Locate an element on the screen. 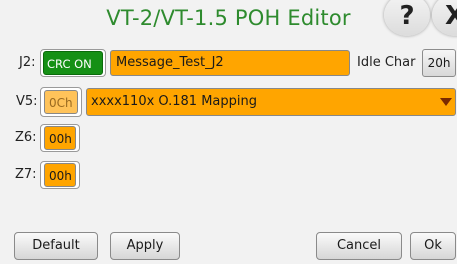  v5-value-field: 0Ch is located at coordinates (61, 102).